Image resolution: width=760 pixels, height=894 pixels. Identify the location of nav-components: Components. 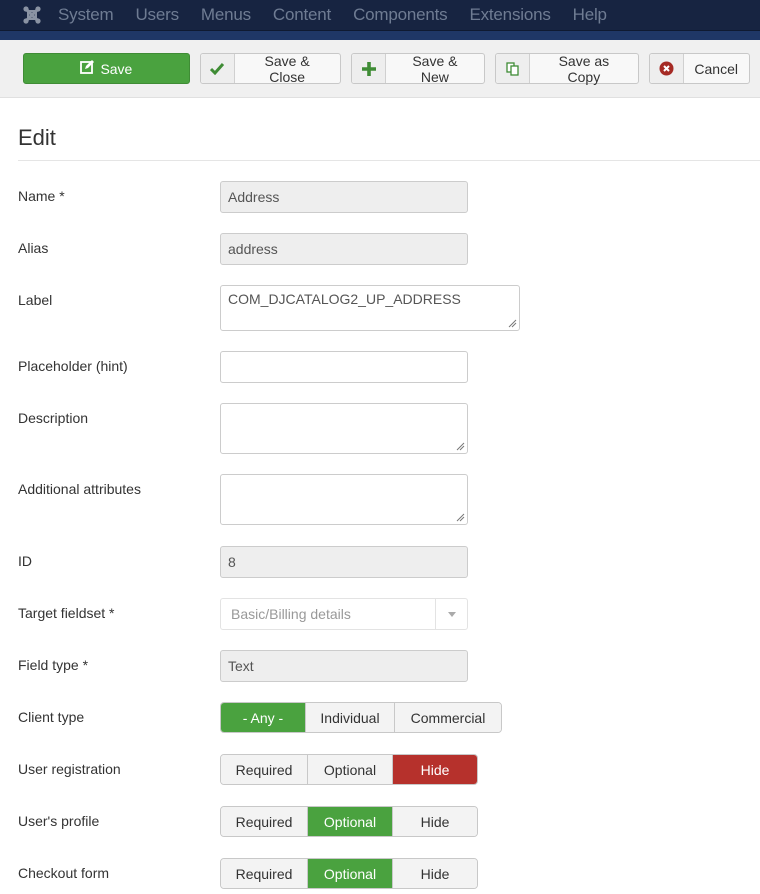
(400, 15).